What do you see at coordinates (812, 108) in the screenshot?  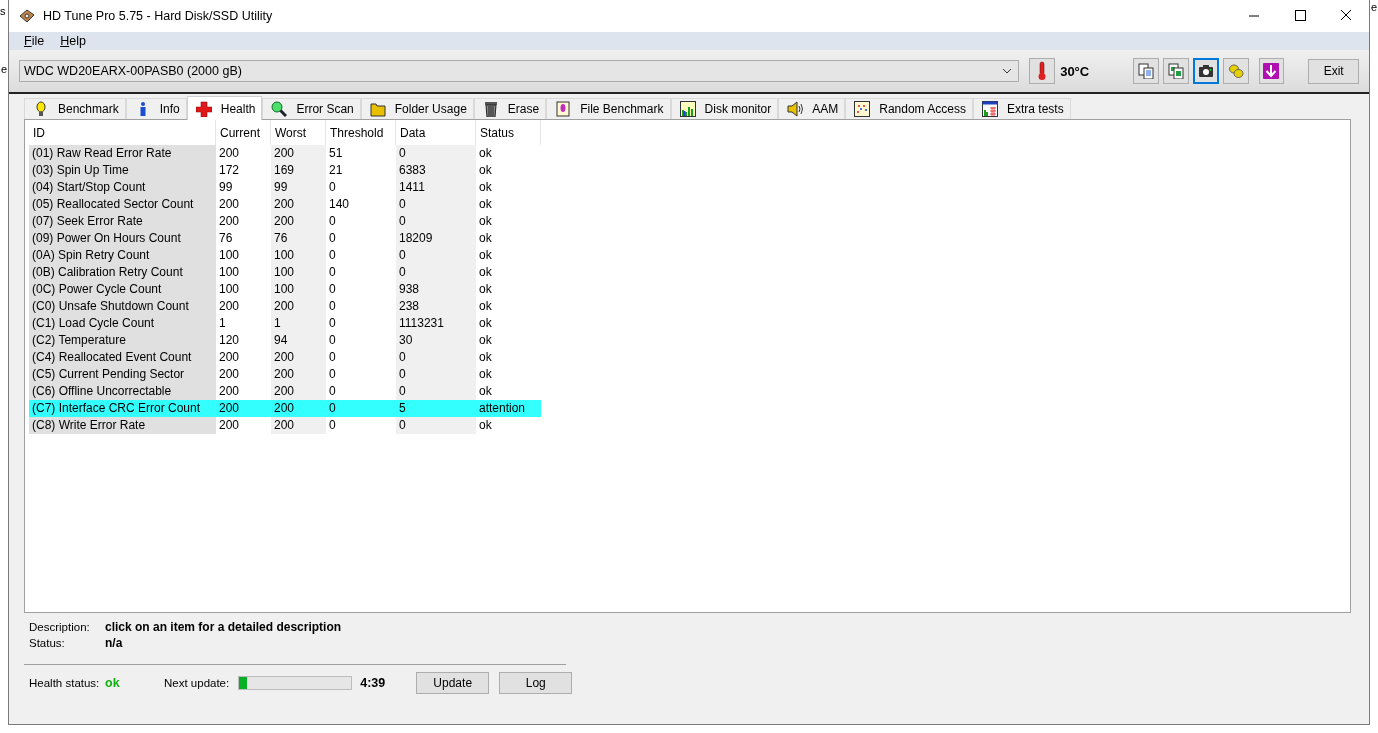 I see `tab: AAM` at bounding box center [812, 108].